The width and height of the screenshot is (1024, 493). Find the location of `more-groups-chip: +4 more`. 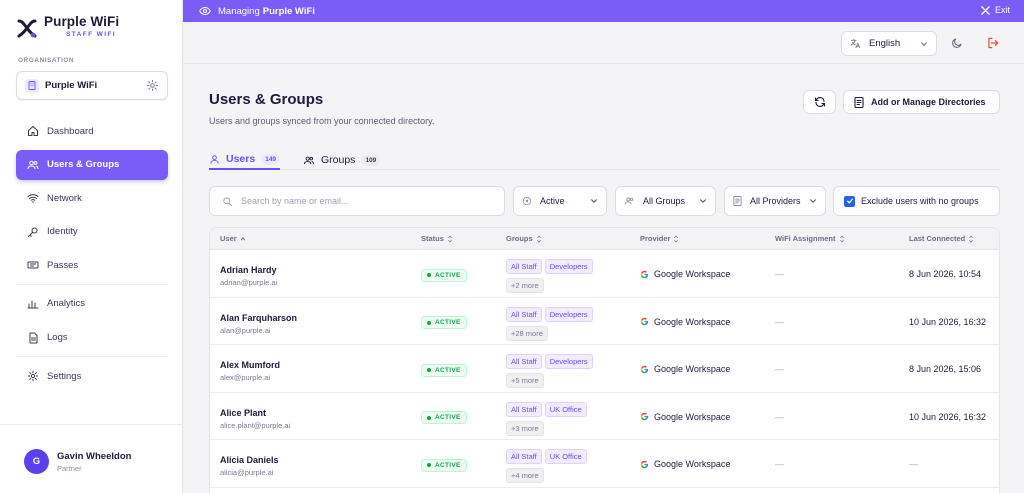

more-groups-chip: +4 more is located at coordinates (525, 475).